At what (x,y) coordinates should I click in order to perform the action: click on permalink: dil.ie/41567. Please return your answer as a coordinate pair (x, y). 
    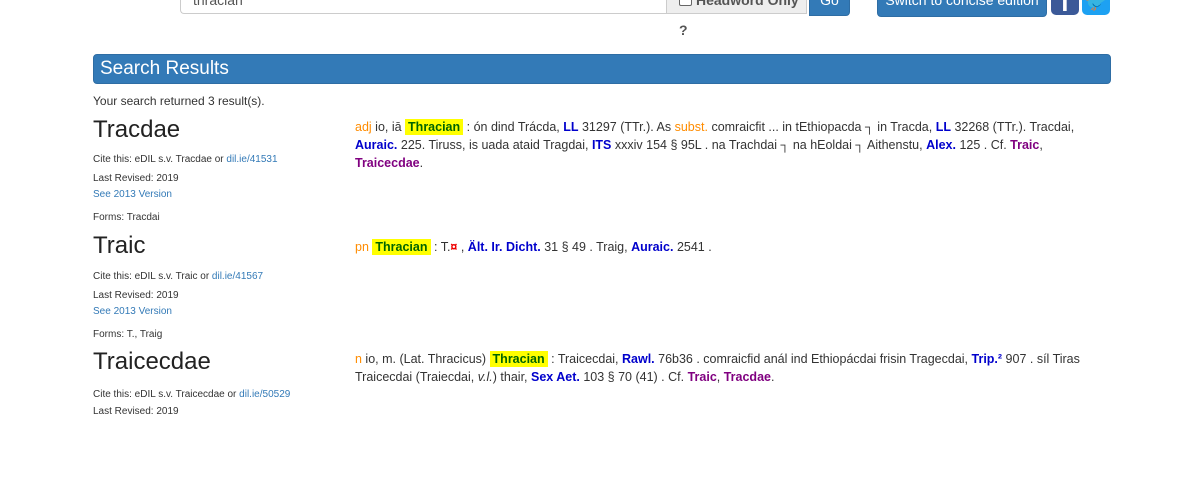
    Looking at the image, I should click on (237, 276).